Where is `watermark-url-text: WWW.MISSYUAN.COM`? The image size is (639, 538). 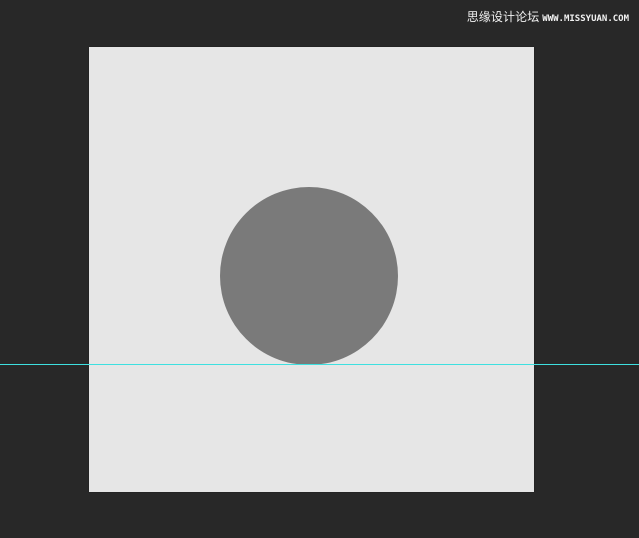
watermark-url-text: WWW.MISSYUAN.COM is located at coordinates (585, 19).